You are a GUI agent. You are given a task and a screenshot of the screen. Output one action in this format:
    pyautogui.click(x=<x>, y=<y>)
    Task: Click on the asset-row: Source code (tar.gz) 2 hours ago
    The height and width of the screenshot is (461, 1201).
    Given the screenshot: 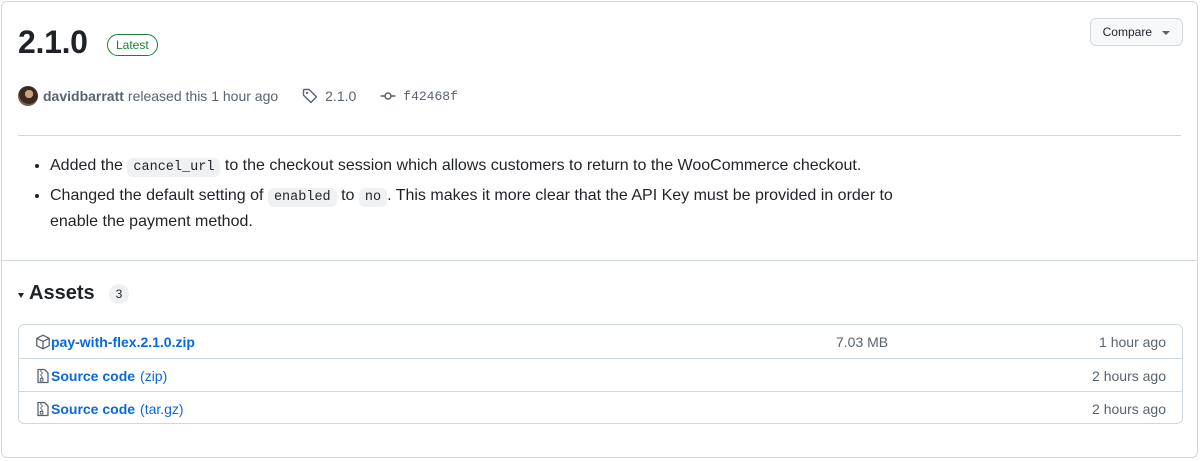 What is the action you would take?
    pyautogui.click(x=600, y=408)
    